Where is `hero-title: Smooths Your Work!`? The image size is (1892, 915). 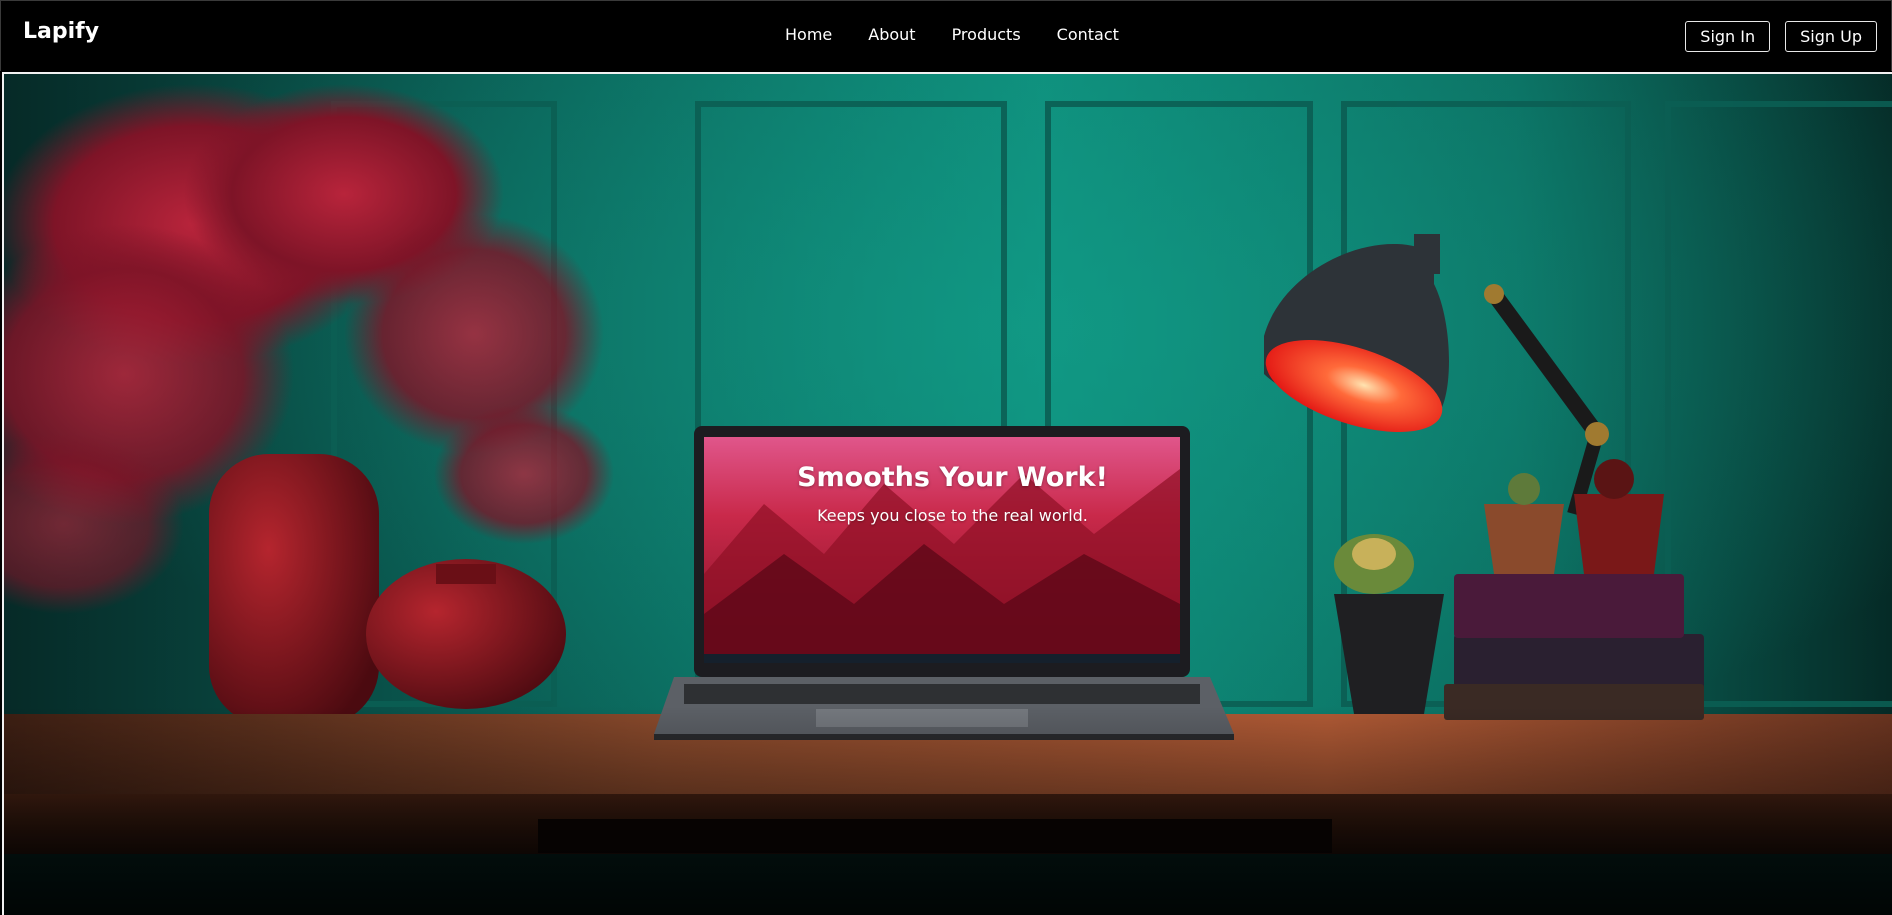 hero-title: Smooths Your Work! is located at coordinates (952, 477).